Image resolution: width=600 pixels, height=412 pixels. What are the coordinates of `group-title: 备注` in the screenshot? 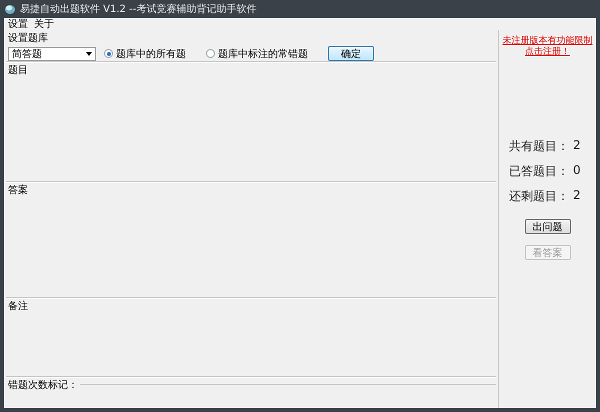 It's located at (18, 307).